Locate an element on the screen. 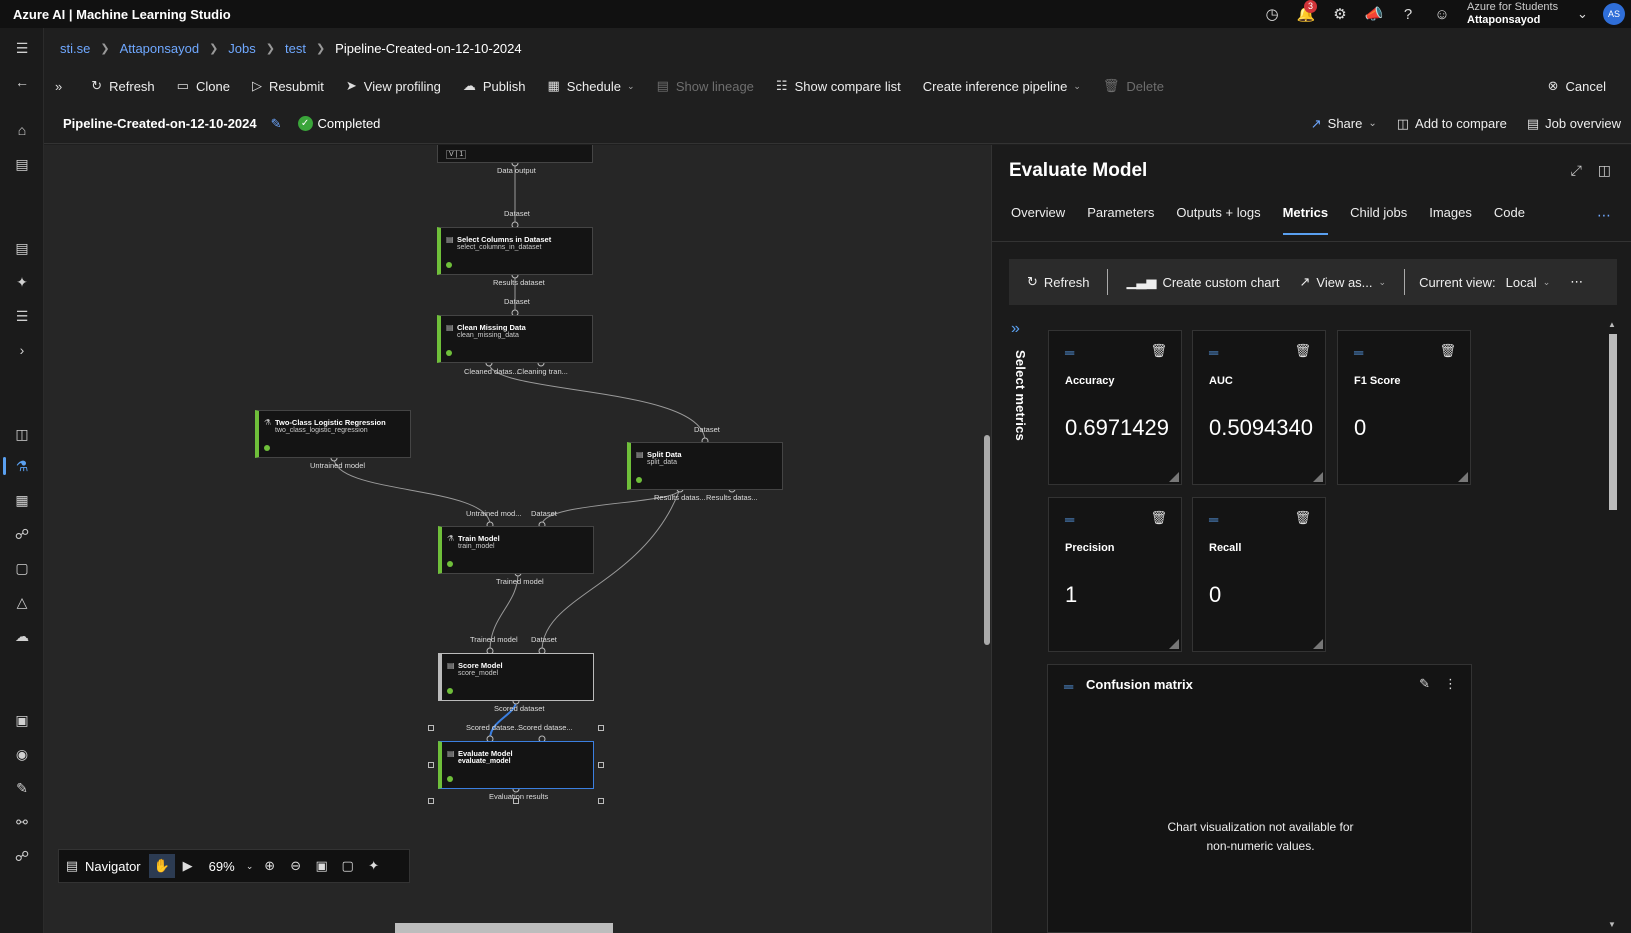 This screenshot has width=1631, height=933. tab-parameters: Parameters is located at coordinates (1120, 220).